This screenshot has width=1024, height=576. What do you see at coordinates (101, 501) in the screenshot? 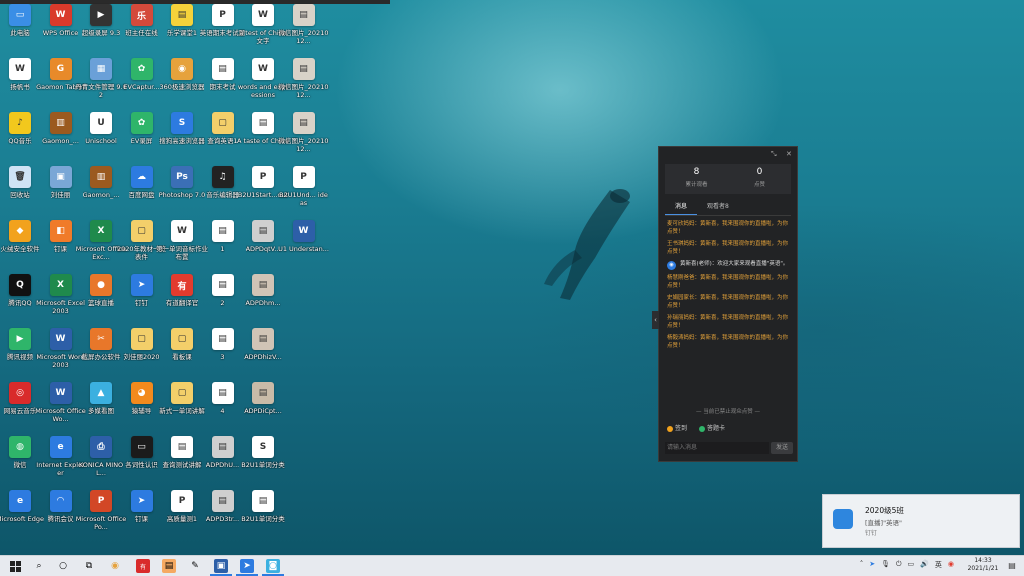
I see `powerpoint-icon: P` at bounding box center [101, 501].